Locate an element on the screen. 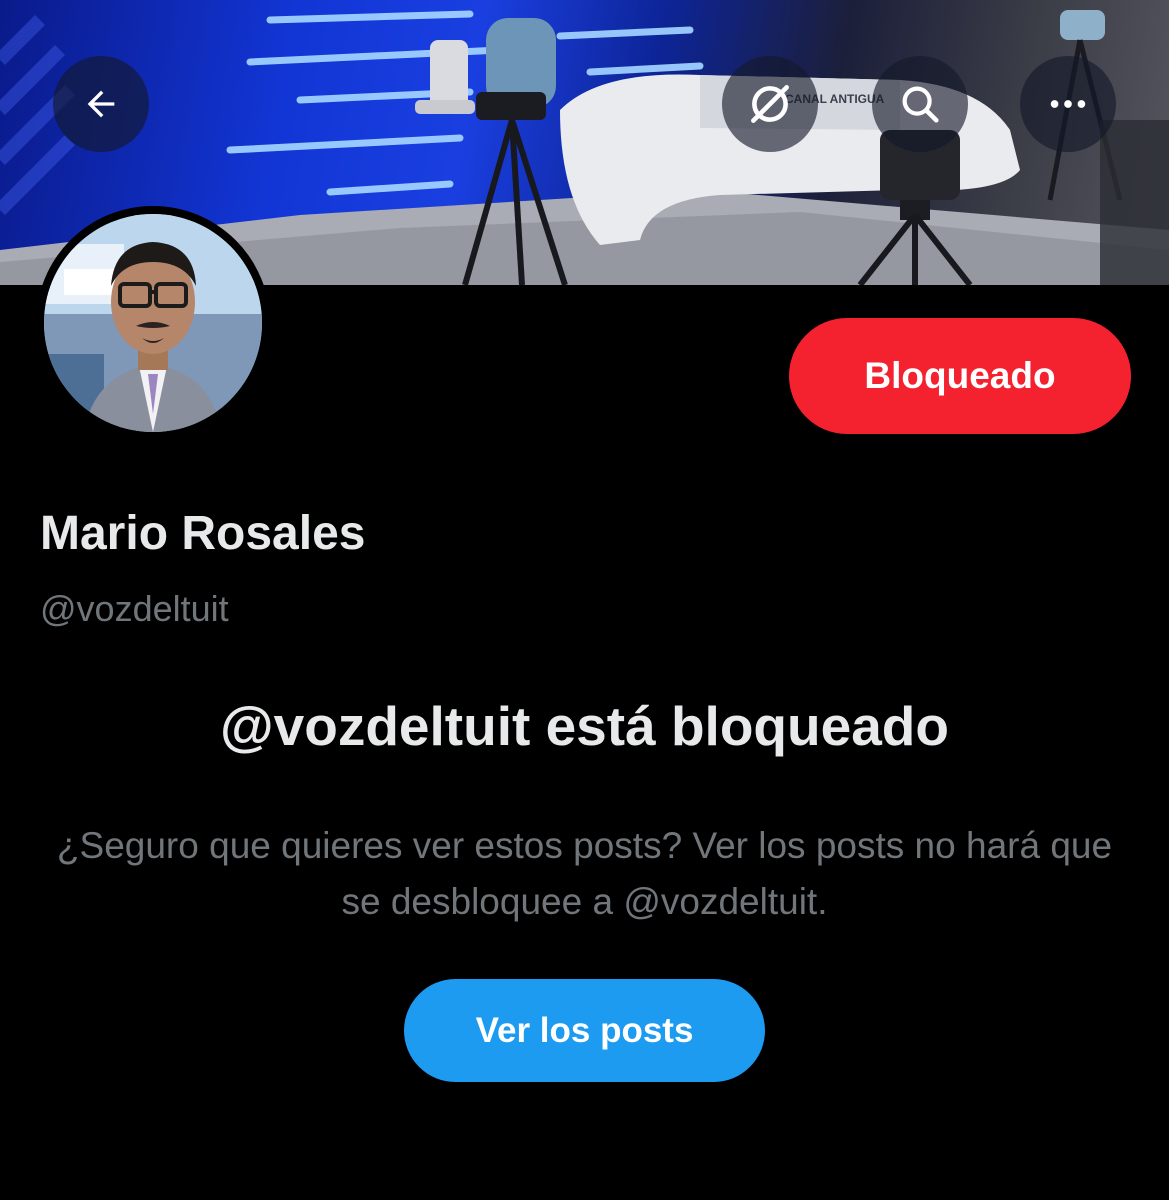 The image size is (1169, 1200). more-options-button is located at coordinates (1068, 104).